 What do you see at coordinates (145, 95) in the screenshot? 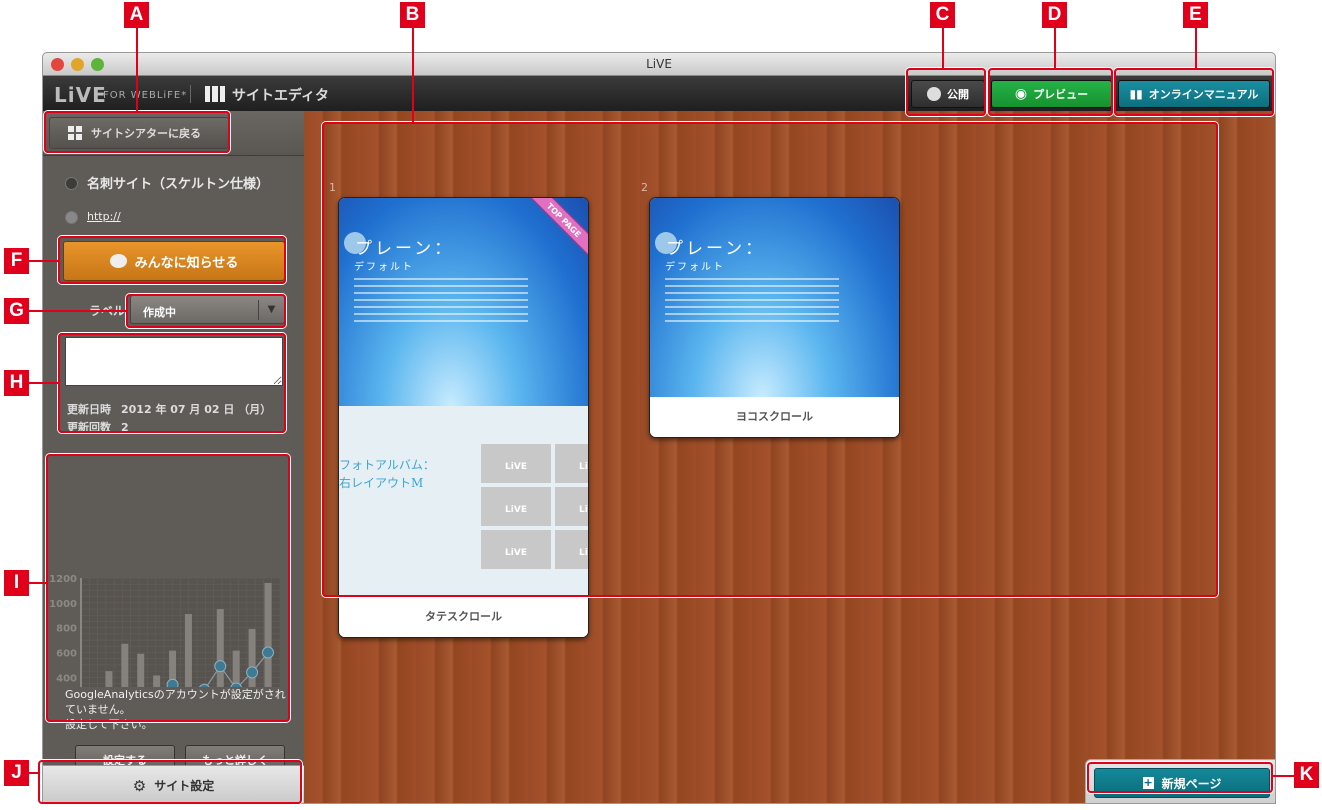
I see `logo-subtitle: FOR WEBLiFE*` at bounding box center [145, 95].